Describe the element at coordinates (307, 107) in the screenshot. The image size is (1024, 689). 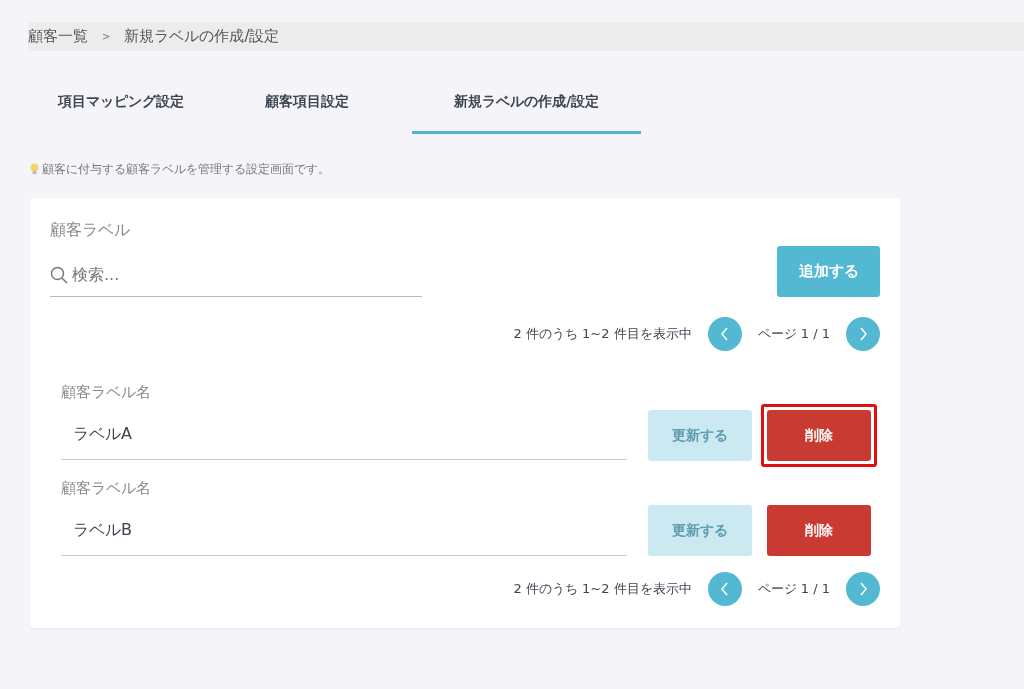
I see `tab: 顧客項目設定` at that location.